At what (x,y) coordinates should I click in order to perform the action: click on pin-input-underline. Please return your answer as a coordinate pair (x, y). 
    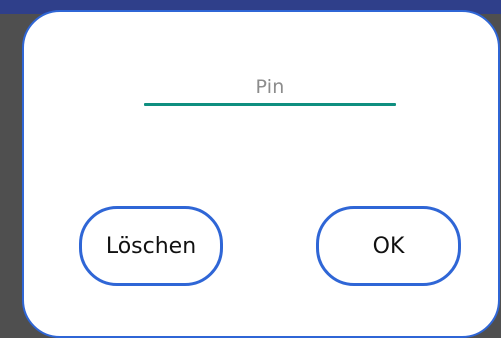
    Looking at the image, I should click on (270, 104).